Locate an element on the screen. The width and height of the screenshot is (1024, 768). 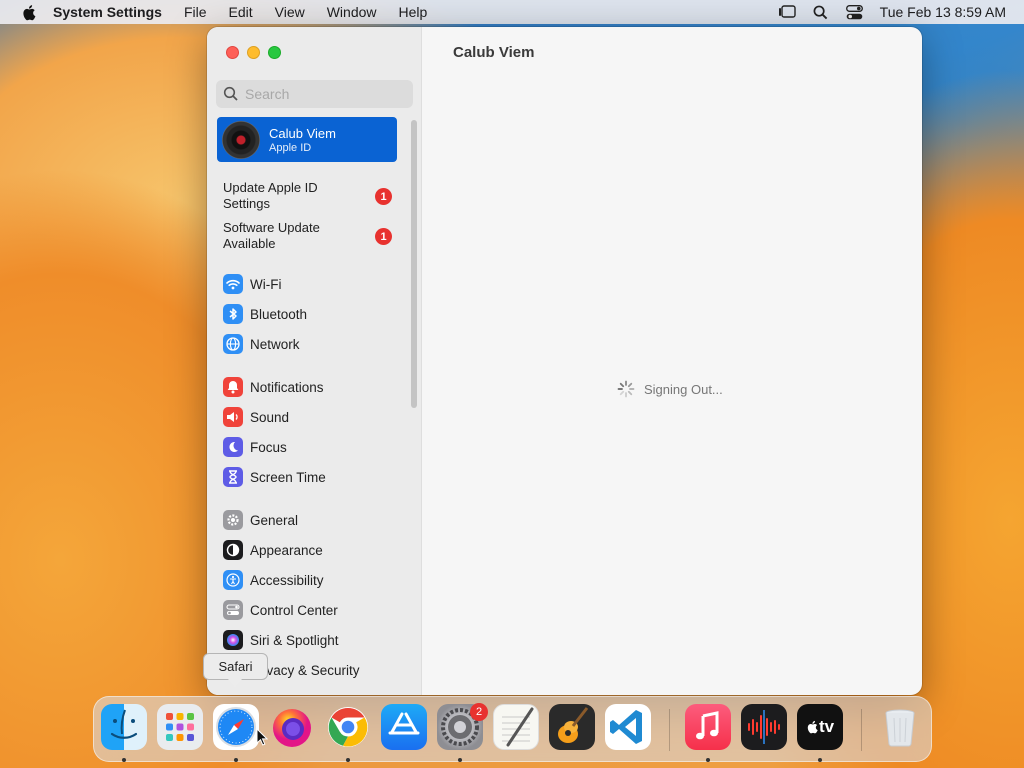
search-field is located at coordinates (314, 94).